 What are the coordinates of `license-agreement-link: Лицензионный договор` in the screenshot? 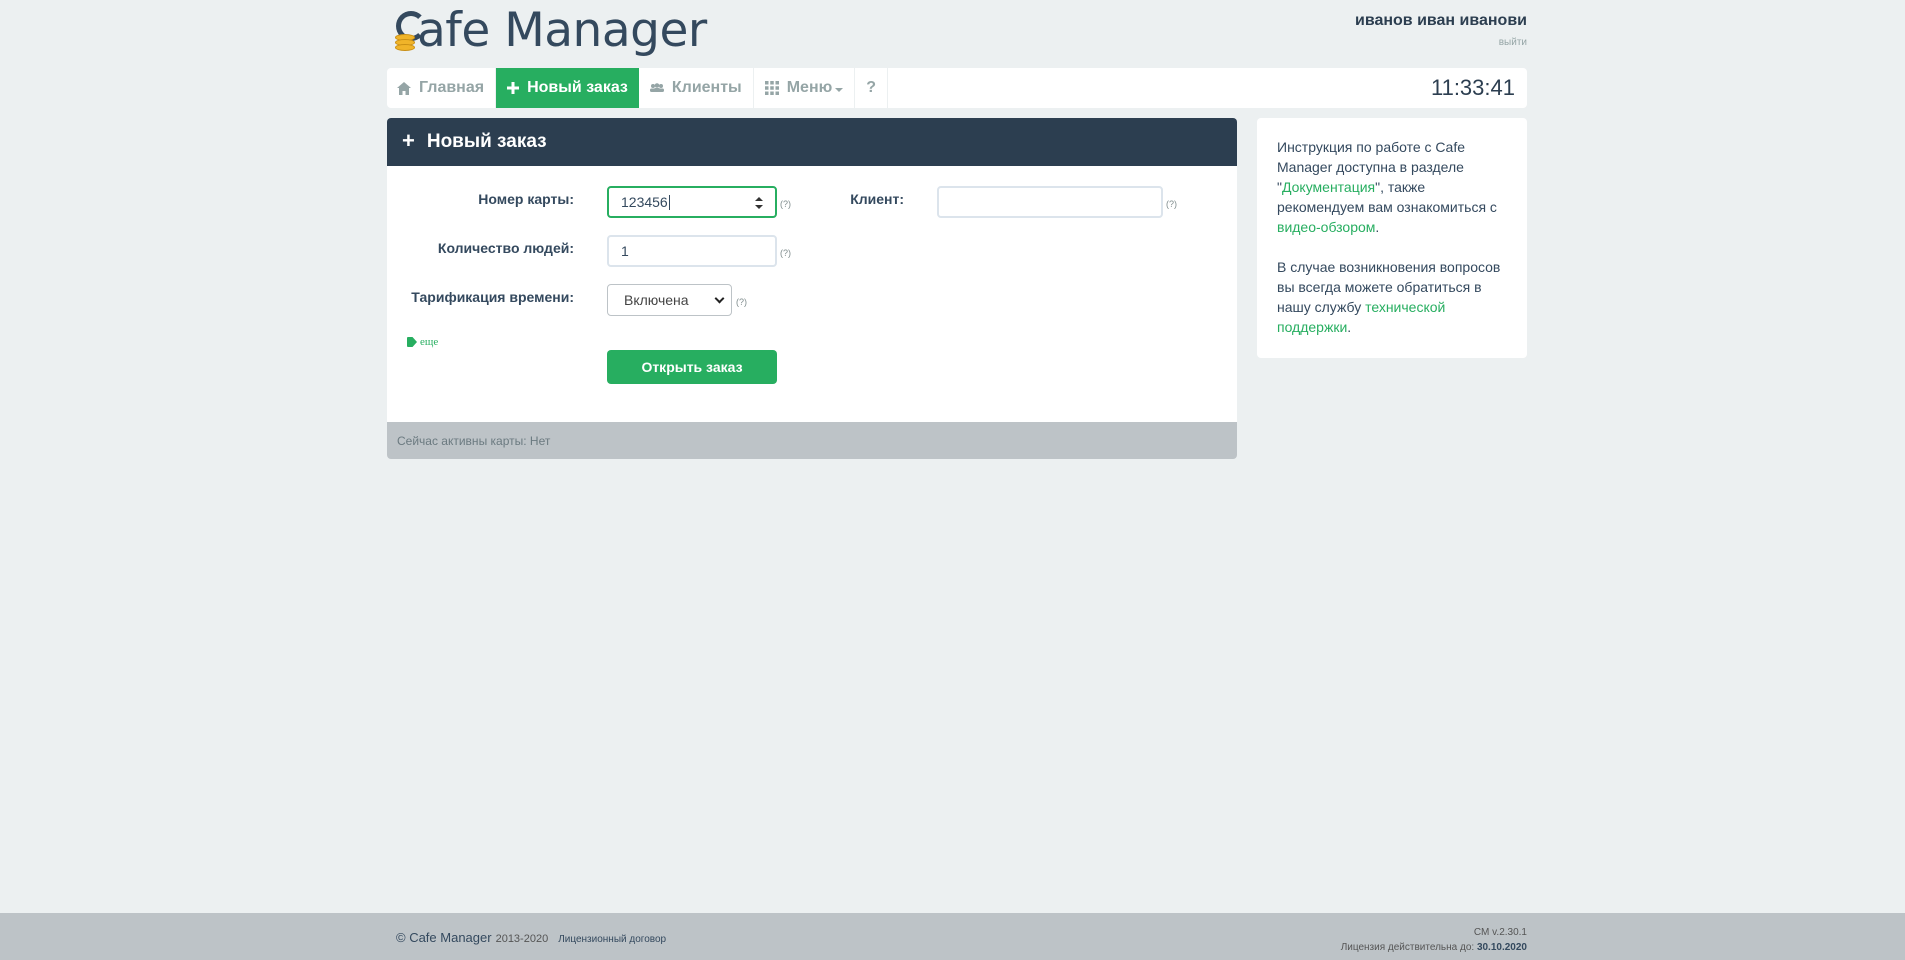 It's located at (612, 939).